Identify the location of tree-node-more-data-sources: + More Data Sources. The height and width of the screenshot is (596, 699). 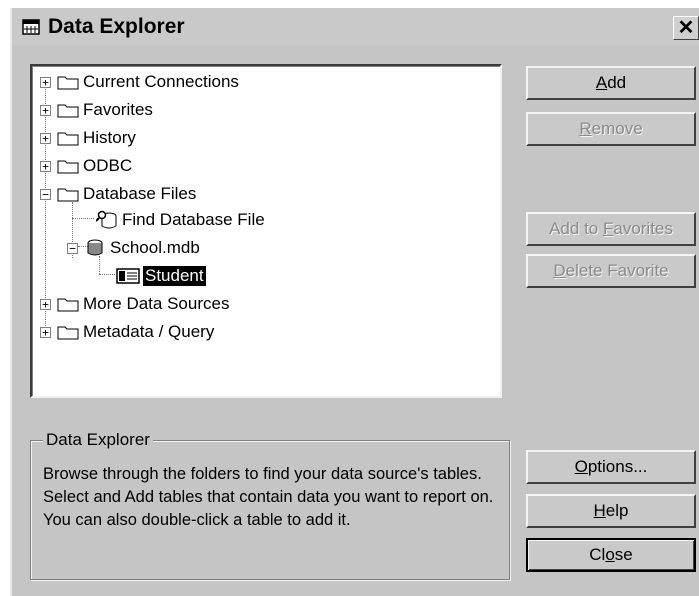
(134, 304).